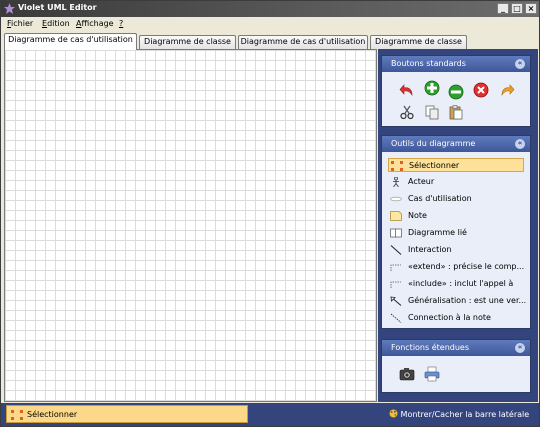 Image resolution: width=540 pixels, height=427 pixels. What do you see at coordinates (481, 90) in the screenshot?
I see `delete-icon` at bounding box center [481, 90].